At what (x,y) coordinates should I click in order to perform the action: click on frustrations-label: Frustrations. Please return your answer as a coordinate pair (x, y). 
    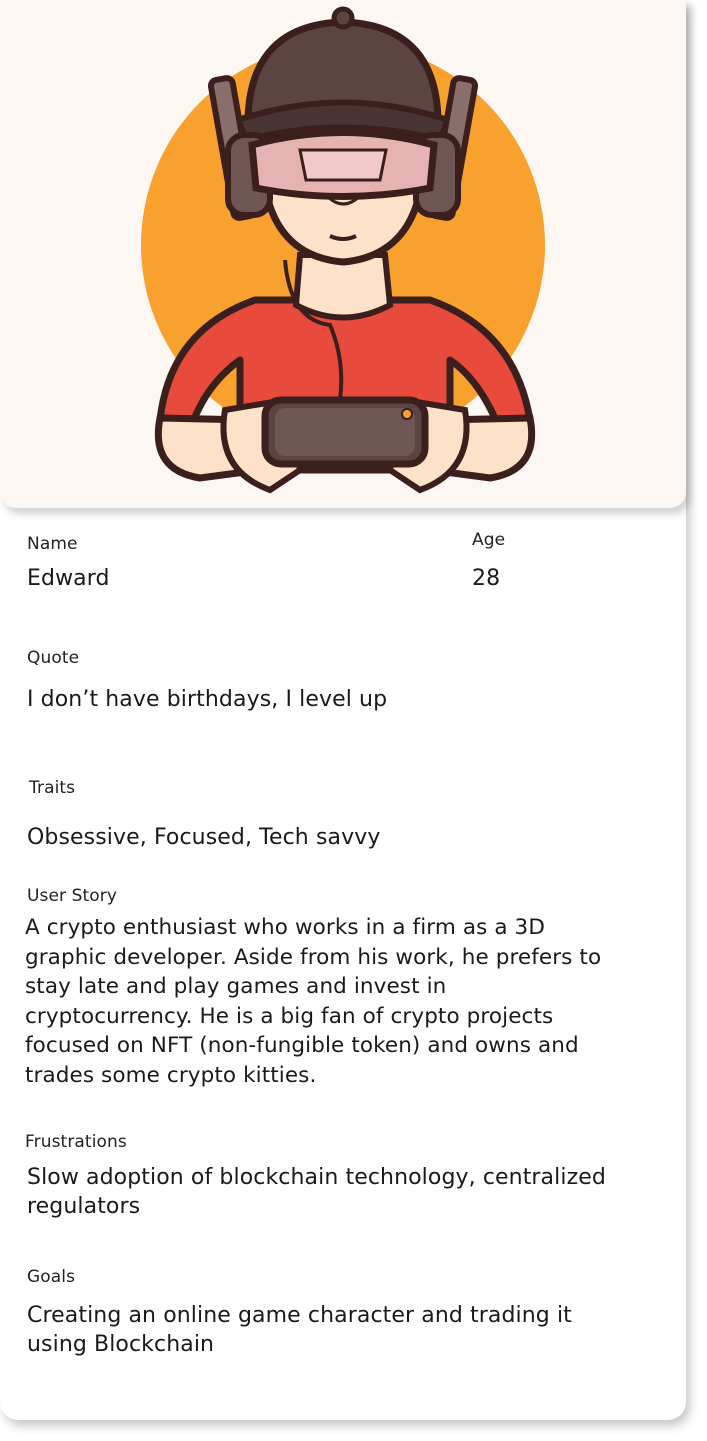
    Looking at the image, I should click on (76, 1142).